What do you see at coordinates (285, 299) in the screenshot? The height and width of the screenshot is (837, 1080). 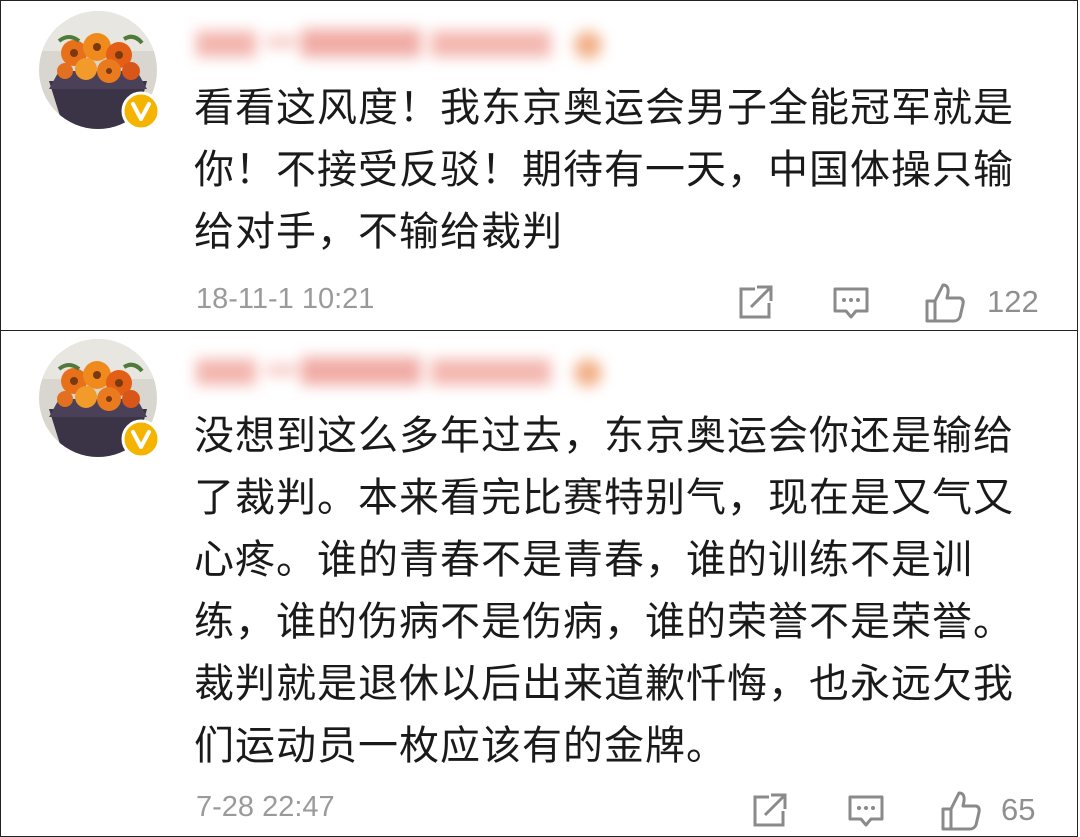 I see `comment-timestamp: 18-11-1 10:21` at bounding box center [285, 299].